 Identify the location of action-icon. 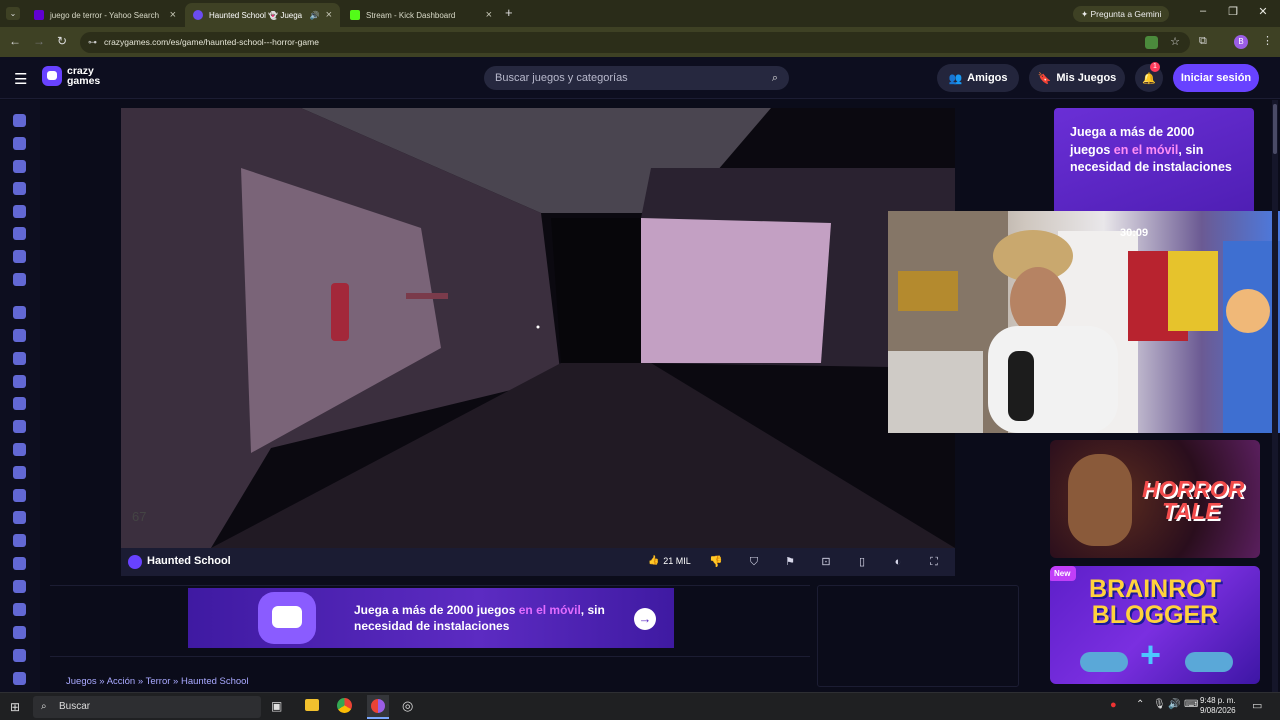
(19, 312).